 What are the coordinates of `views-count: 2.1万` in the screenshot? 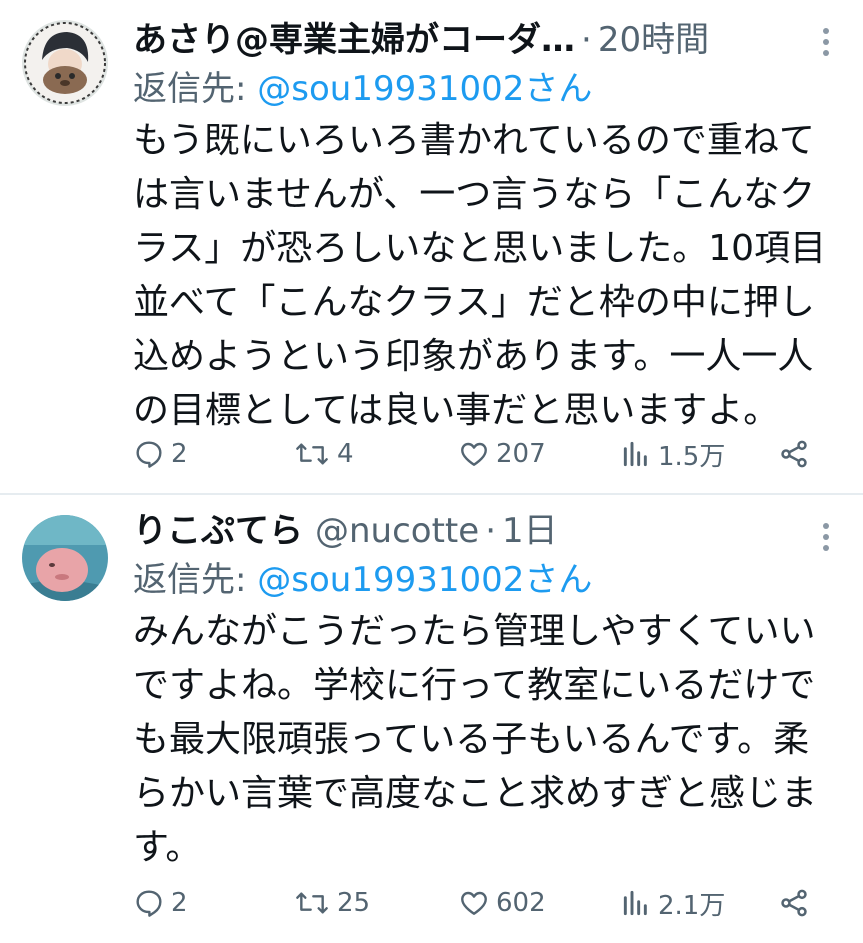 It's located at (692, 905).